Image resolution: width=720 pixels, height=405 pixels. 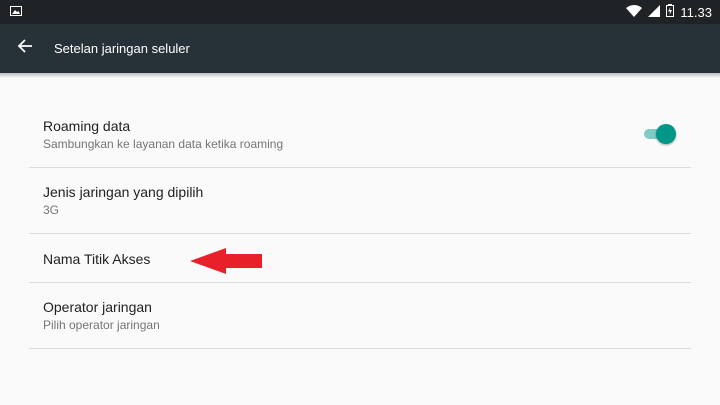 I want to click on setting-subtitle: Pilih operator jaringan, so click(x=101, y=325).